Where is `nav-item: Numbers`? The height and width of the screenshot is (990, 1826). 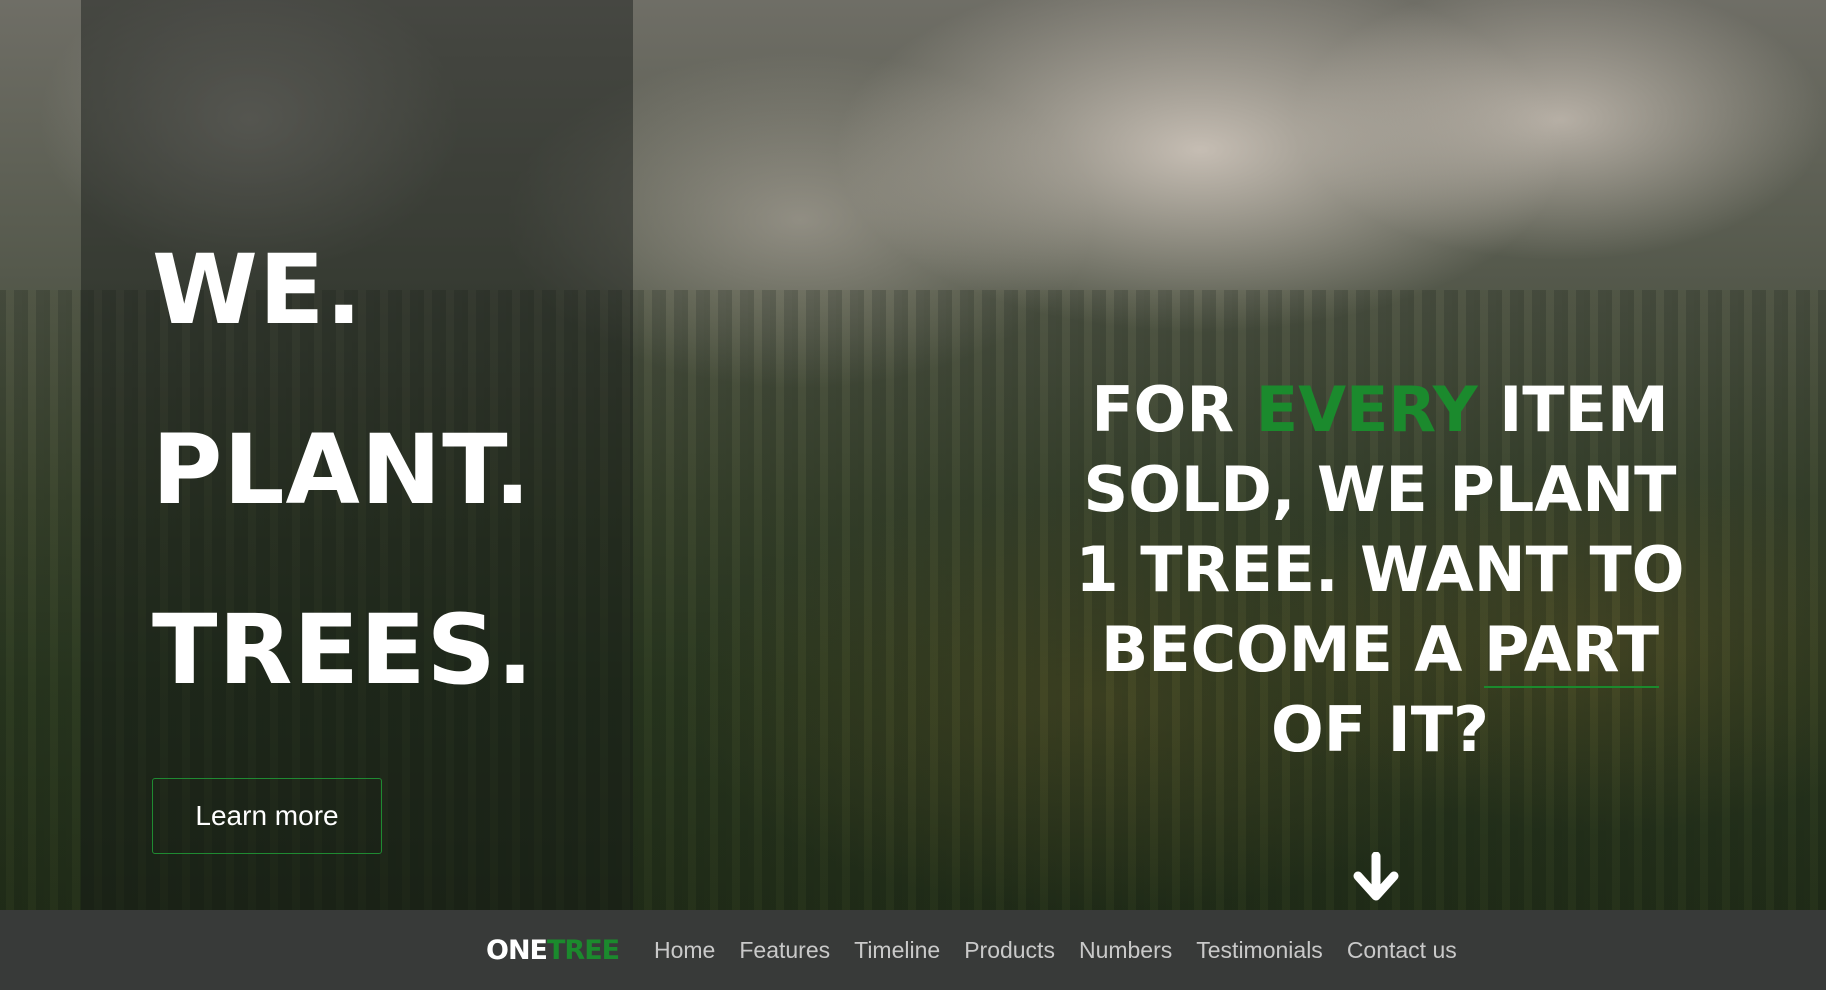
nav-item: Numbers is located at coordinates (1125, 950).